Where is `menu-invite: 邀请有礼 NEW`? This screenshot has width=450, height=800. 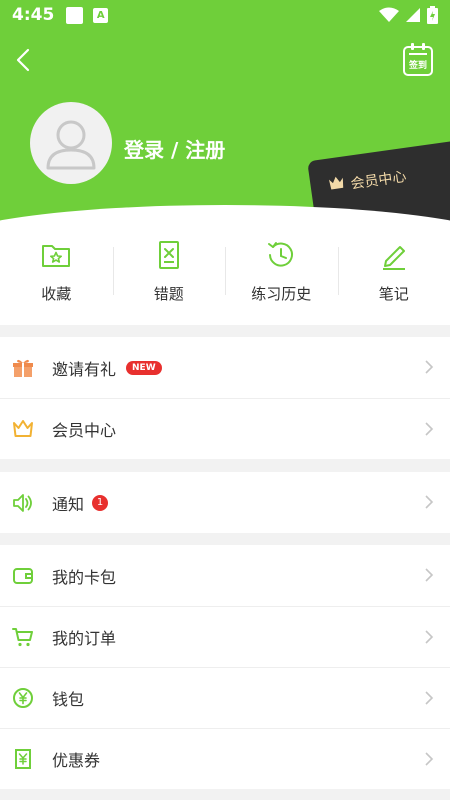
menu-invite: 邀请有礼 NEW is located at coordinates (225, 367).